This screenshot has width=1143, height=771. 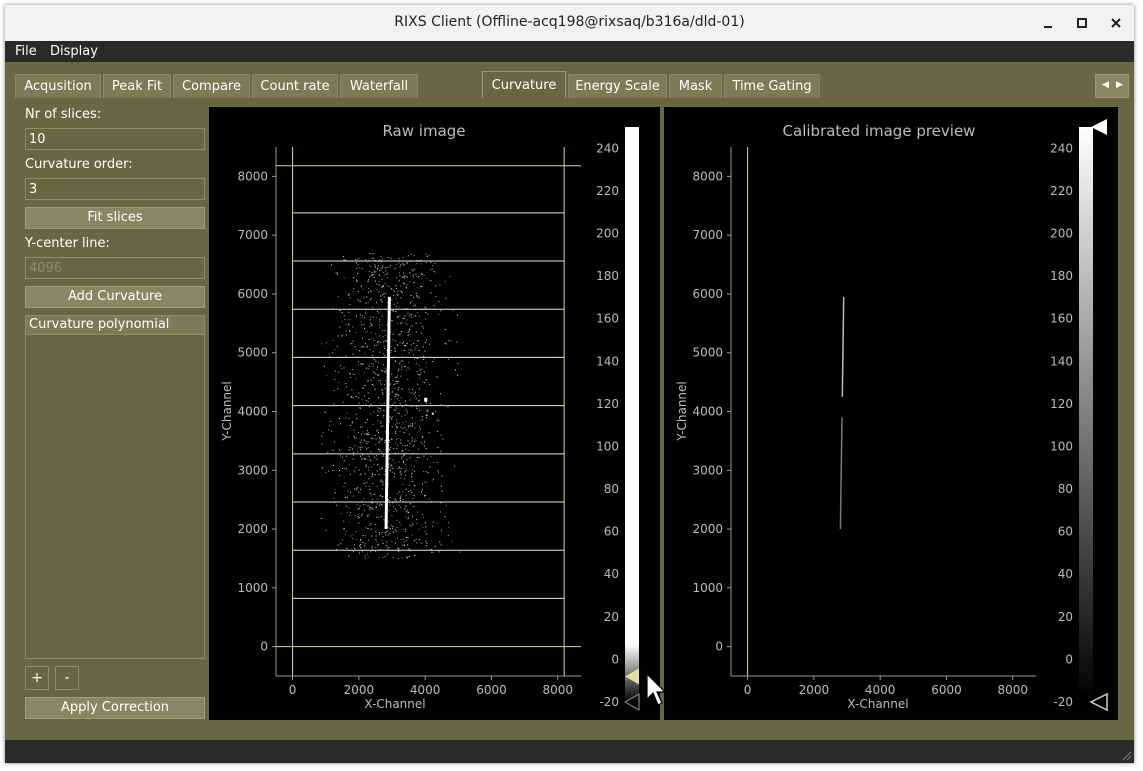 I want to click on tab-scroll-left-icon: ◀, so click(x=1105, y=85).